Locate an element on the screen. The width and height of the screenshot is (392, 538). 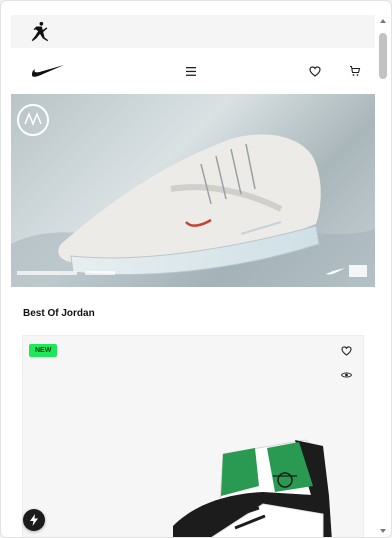
lightning-icon is located at coordinates (34, 520).